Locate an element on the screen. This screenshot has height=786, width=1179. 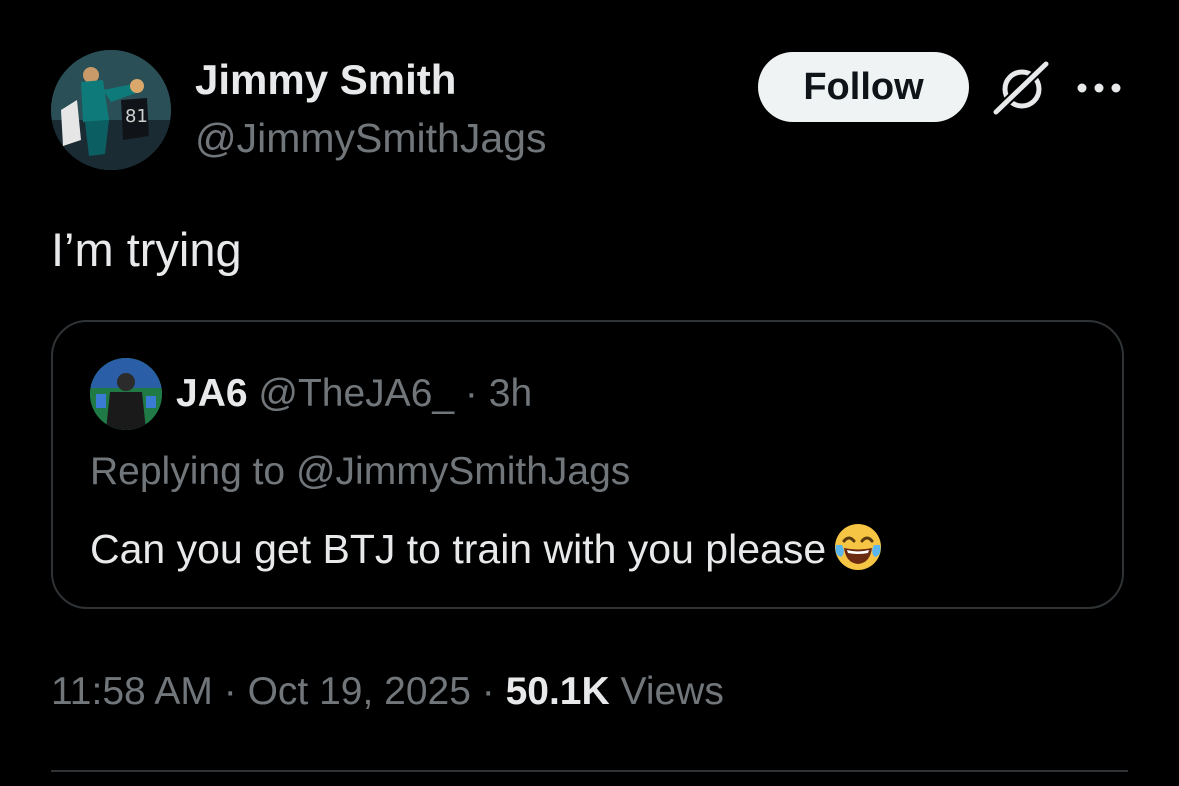
tweet-date: Oct 19, 2025 is located at coordinates (359, 691).